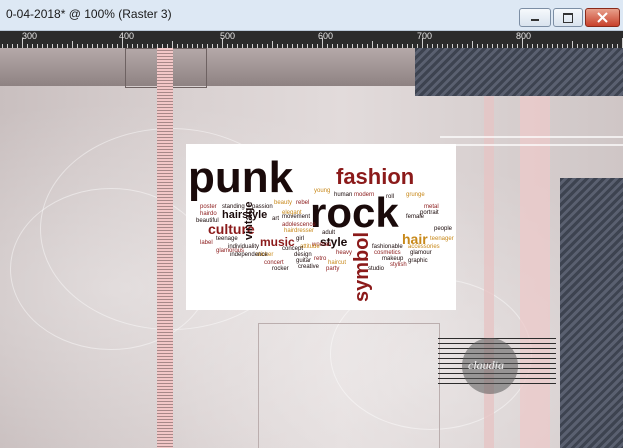 This screenshot has height=448, width=623. What do you see at coordinates (165, 248) in the screenshot?
I see `pink-striped-column` at bounding box center [165, 248].